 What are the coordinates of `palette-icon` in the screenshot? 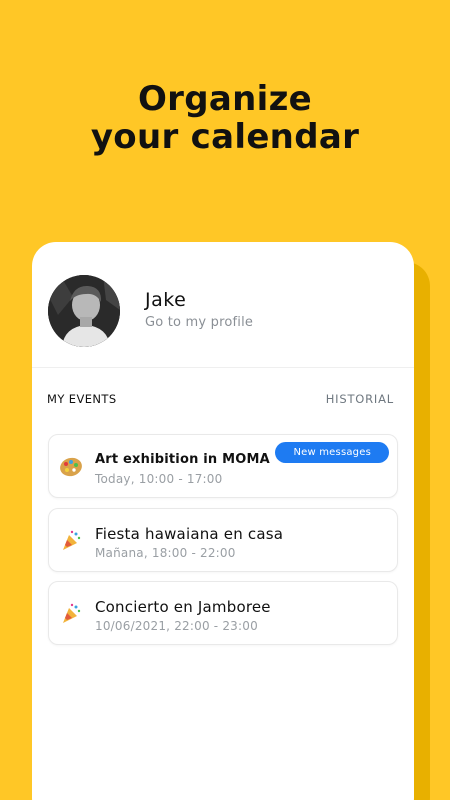 It's located at (71, 467).